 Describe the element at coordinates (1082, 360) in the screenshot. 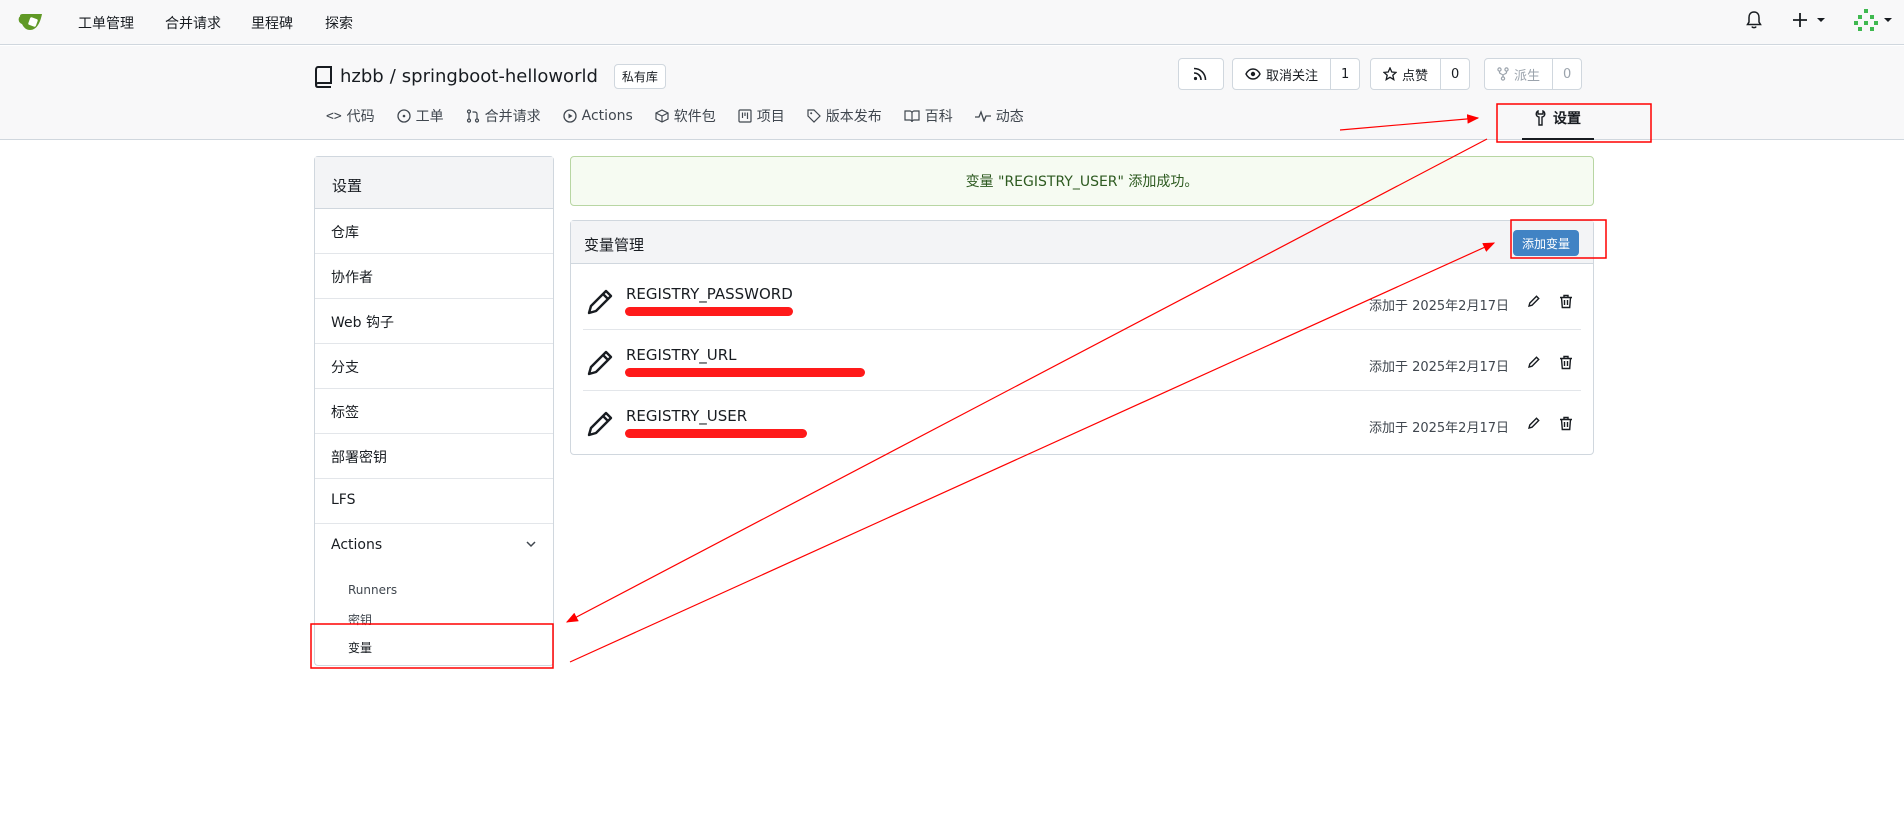

I see `variable-row: REGISTRY_URL 添加于 2025年2月17日` at that location.